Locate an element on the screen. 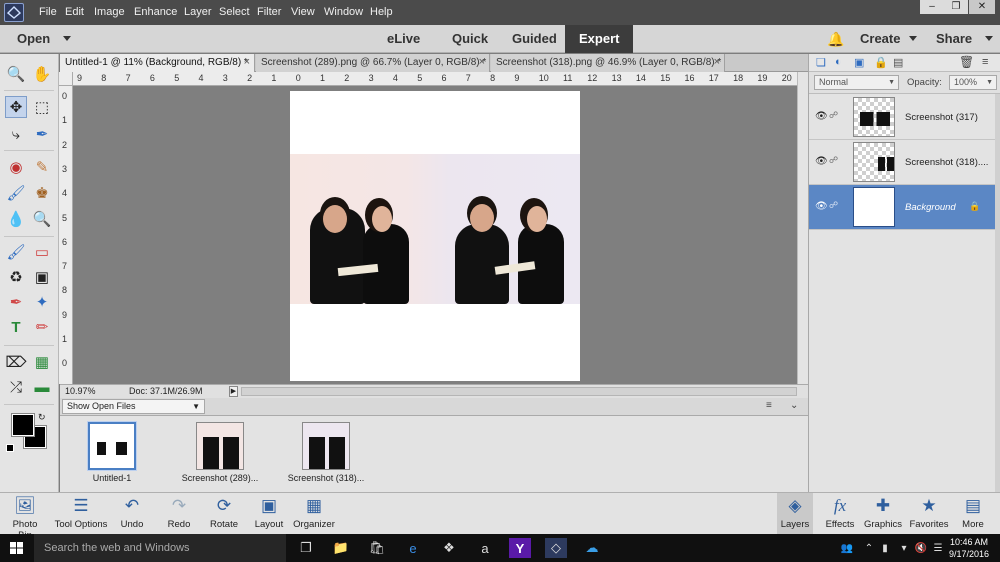 The image size is (1000, 562). create-button: Create is located at coordinates (880, 39).